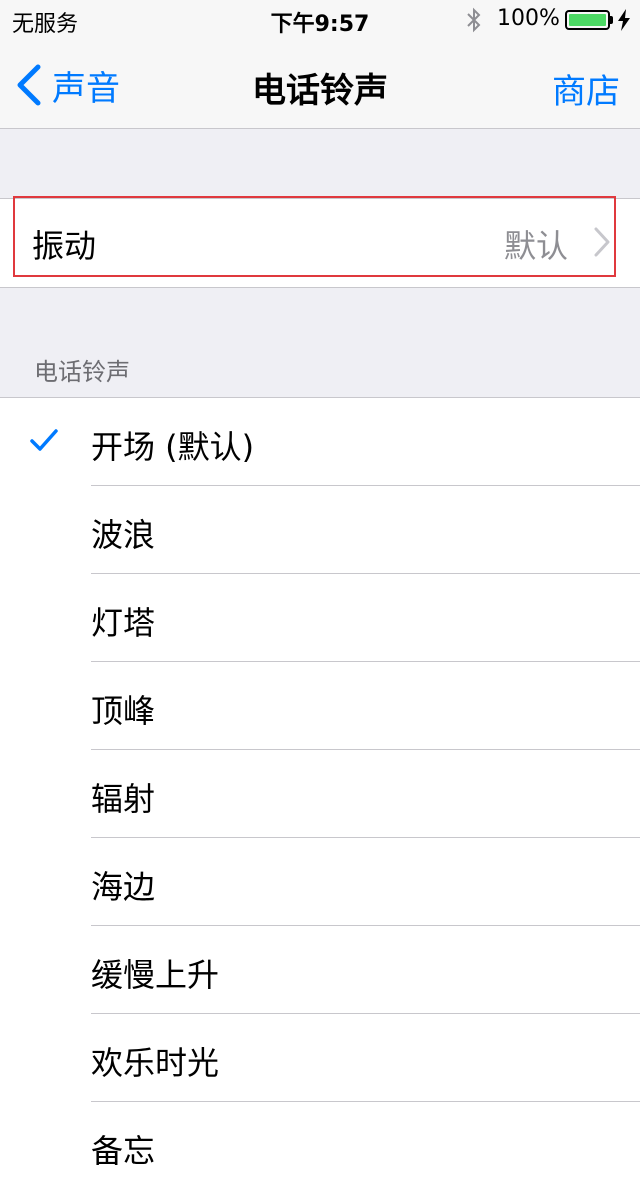 The image size is (640, 1190). What do you see at coordinates (123, 799) in the screenshot?
I see `ringtone-name: 辐射` at bounding box center [123, 799].